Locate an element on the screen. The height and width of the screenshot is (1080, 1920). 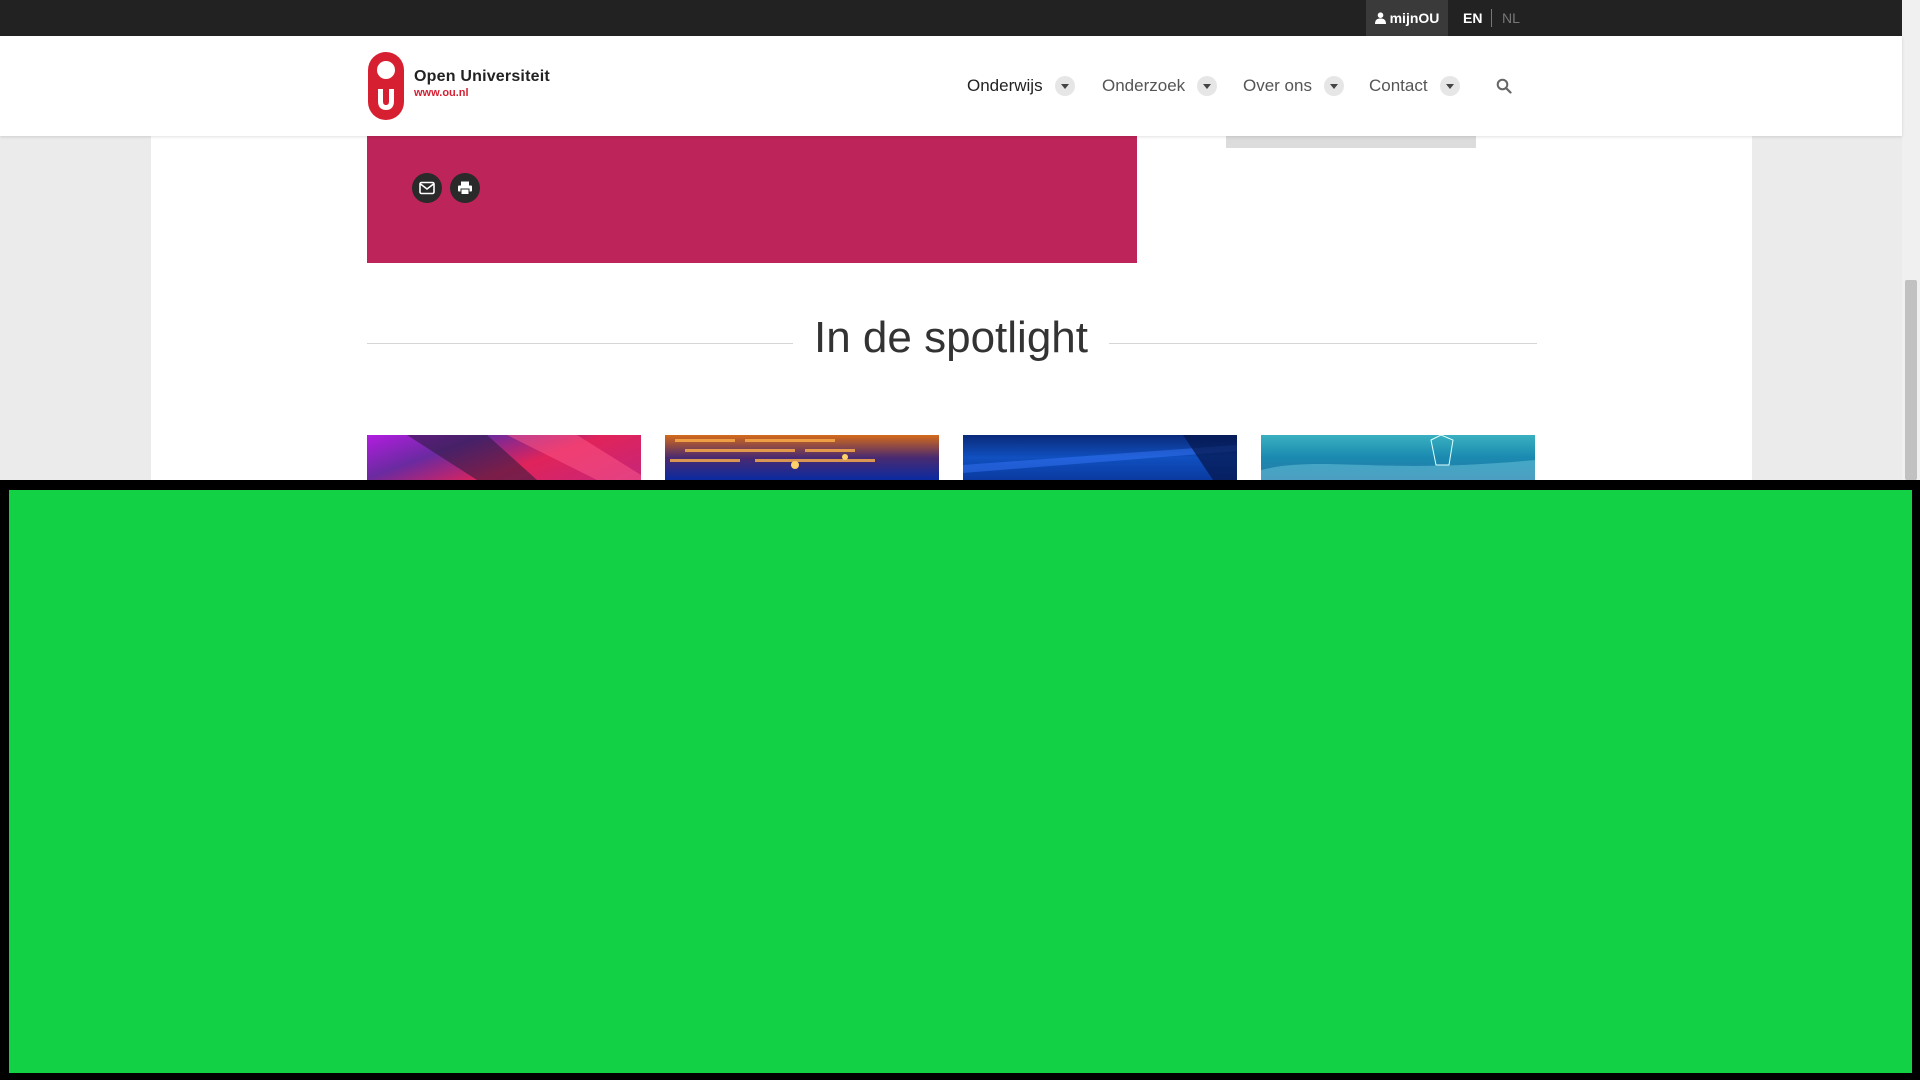
spotlight-heading: In de spotlight is located at coordinates (951, 337).